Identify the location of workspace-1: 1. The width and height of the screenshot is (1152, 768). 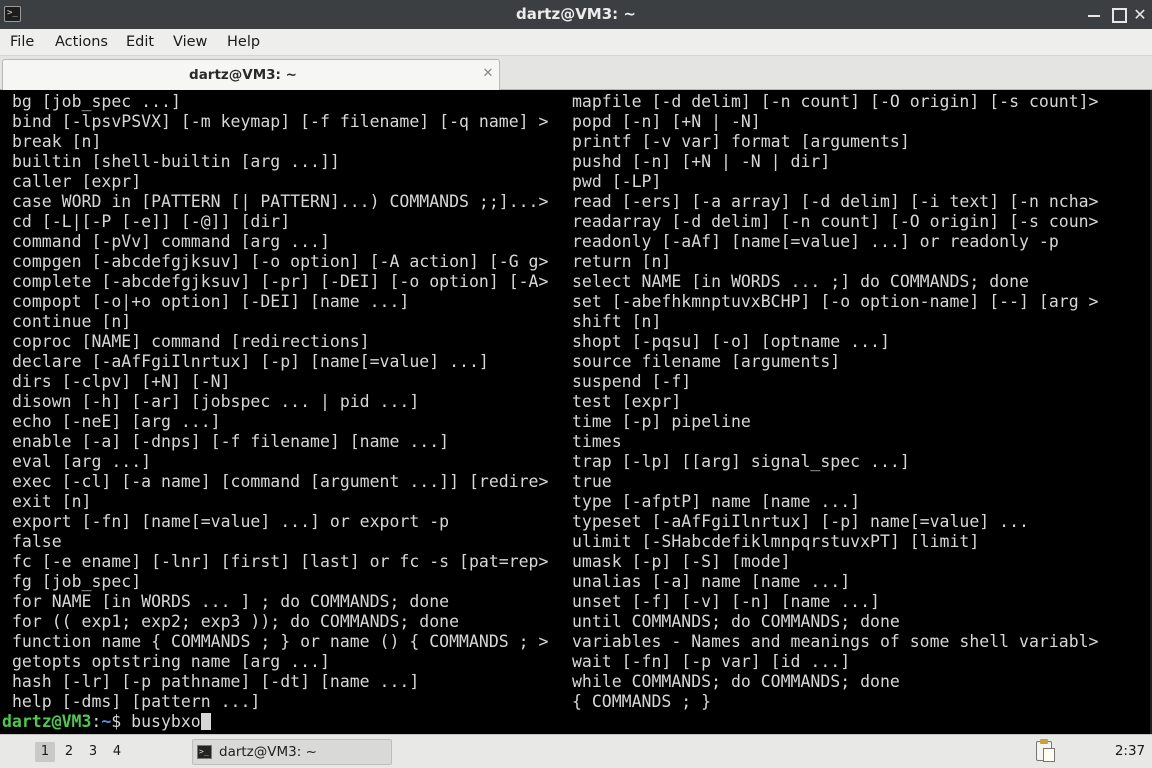
(45, 752).